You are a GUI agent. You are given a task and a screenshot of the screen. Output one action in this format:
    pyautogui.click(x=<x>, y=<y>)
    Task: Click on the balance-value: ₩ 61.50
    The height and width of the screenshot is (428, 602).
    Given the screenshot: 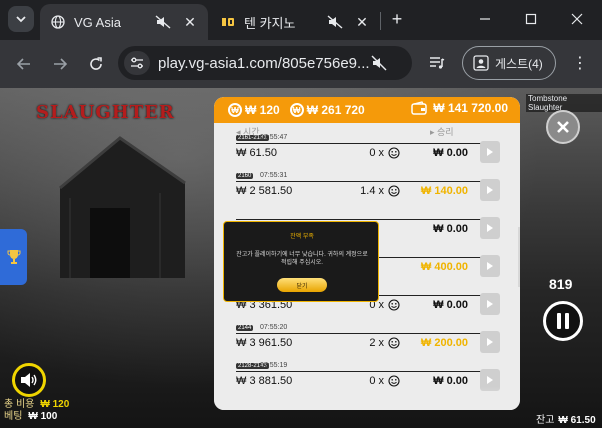 What is the action you would take?
    pyautogui.click(x=577, y=420)
    